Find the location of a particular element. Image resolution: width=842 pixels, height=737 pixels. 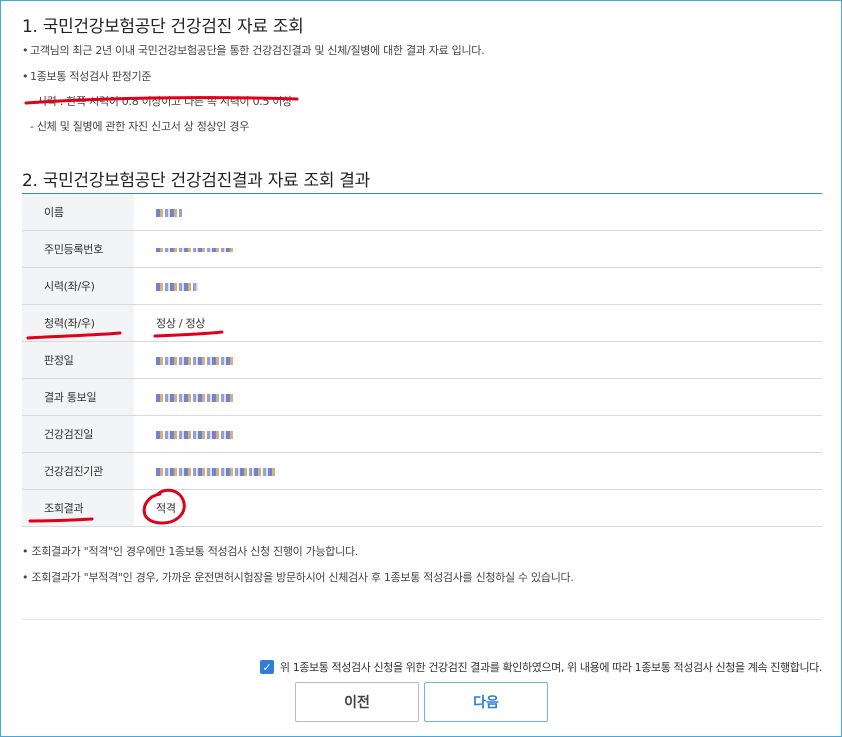

row-value-query-result: 적격 is located at coordinates (478, 508).